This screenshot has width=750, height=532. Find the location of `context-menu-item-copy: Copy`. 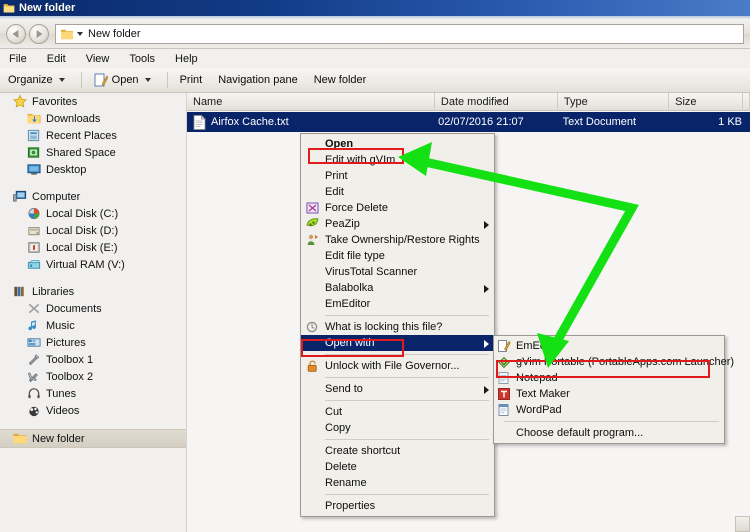

context-menu-item-copy: Copy is located at coordinates (397, 428).